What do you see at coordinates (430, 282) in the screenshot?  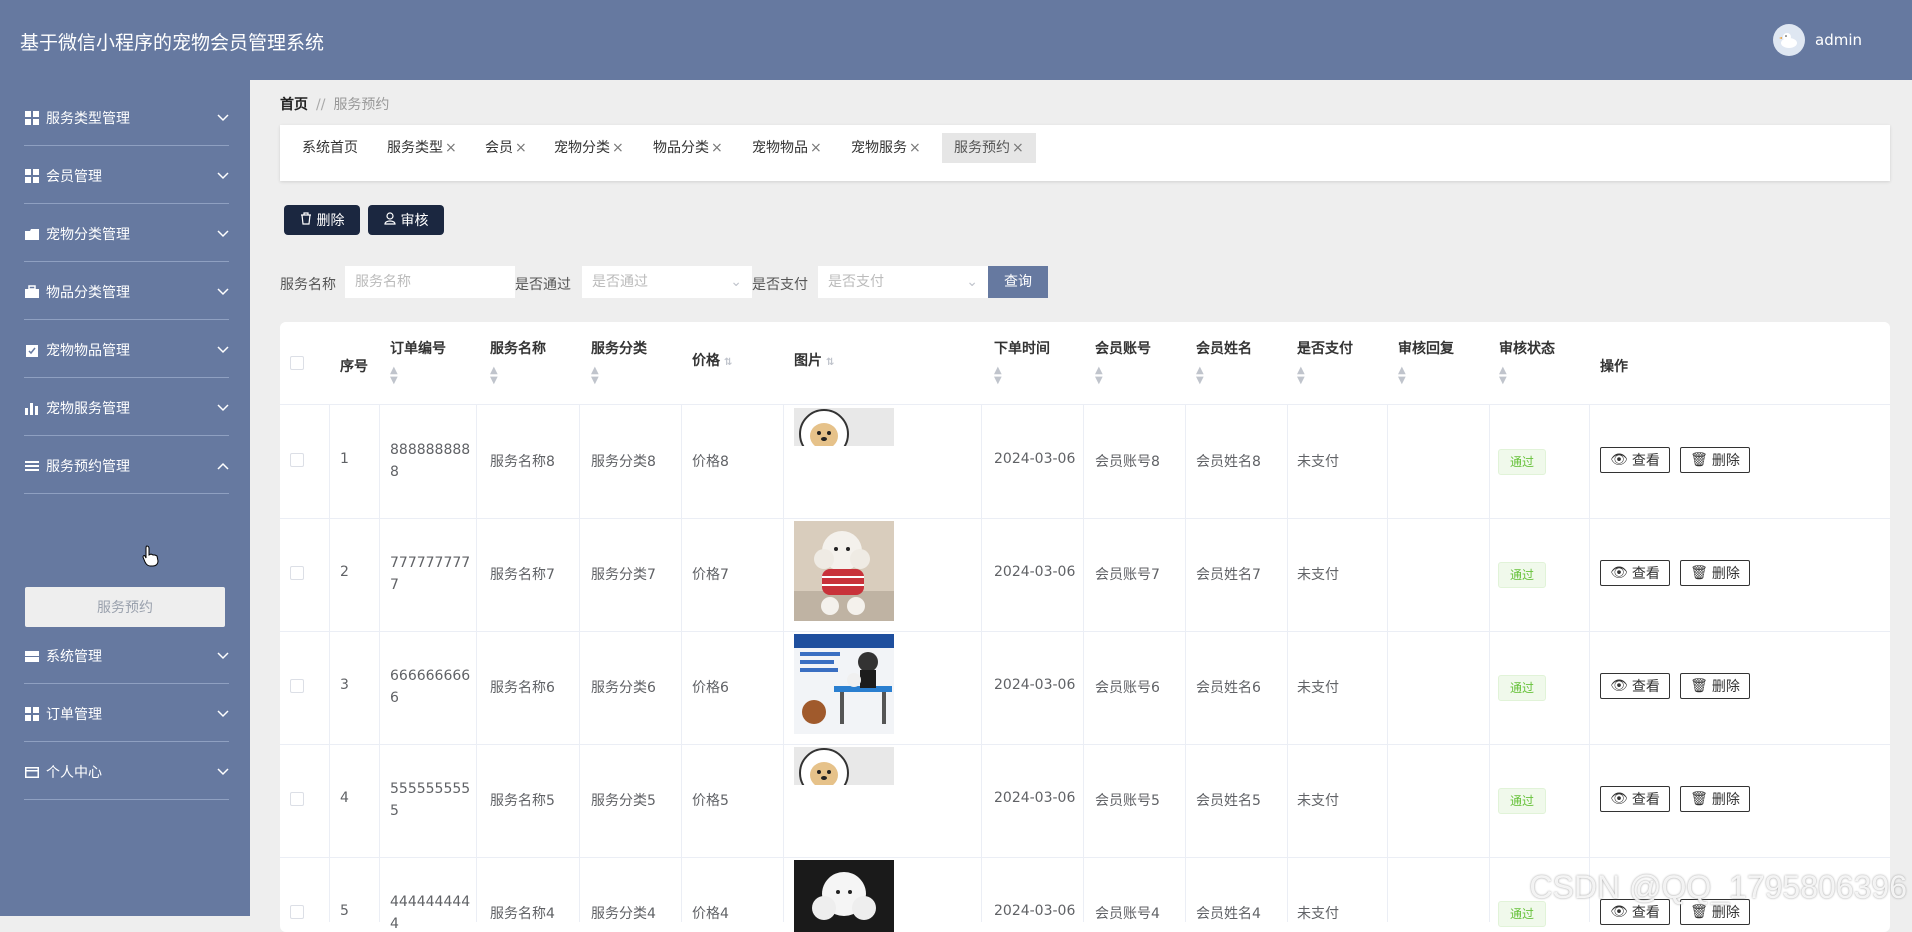 I see `service-name-input: 服务名称` at bounding box center [430, 282].